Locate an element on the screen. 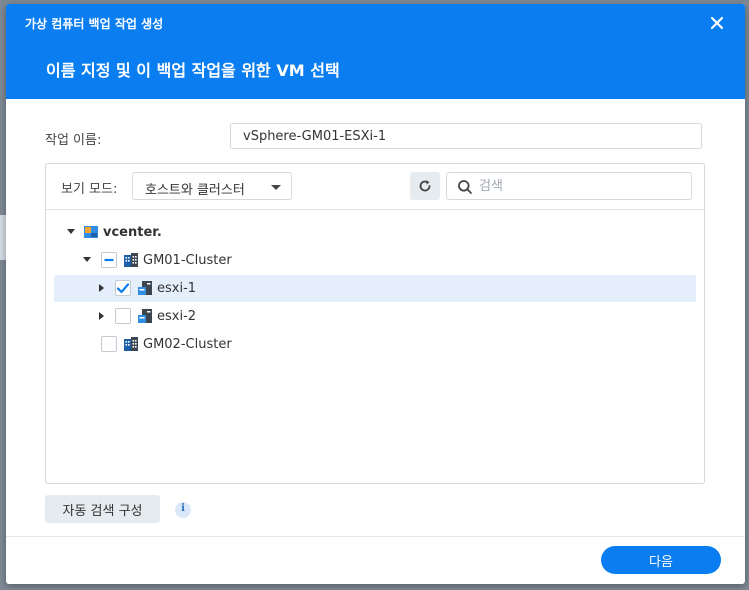  autodetect-config-button: 자동 검색 구성 is located at coordinates (102, 509).